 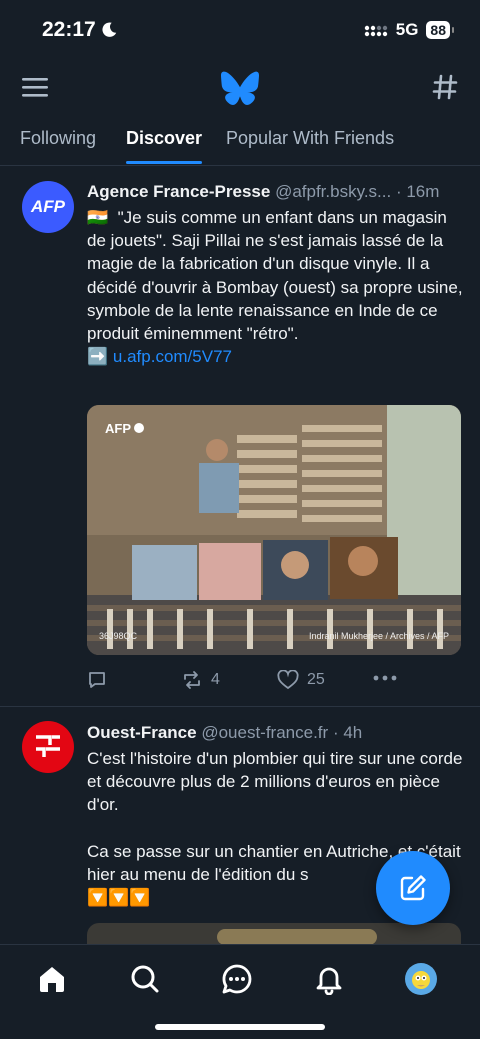 I want to click on author-name: Ouest-France, so click(x=142, y=732).